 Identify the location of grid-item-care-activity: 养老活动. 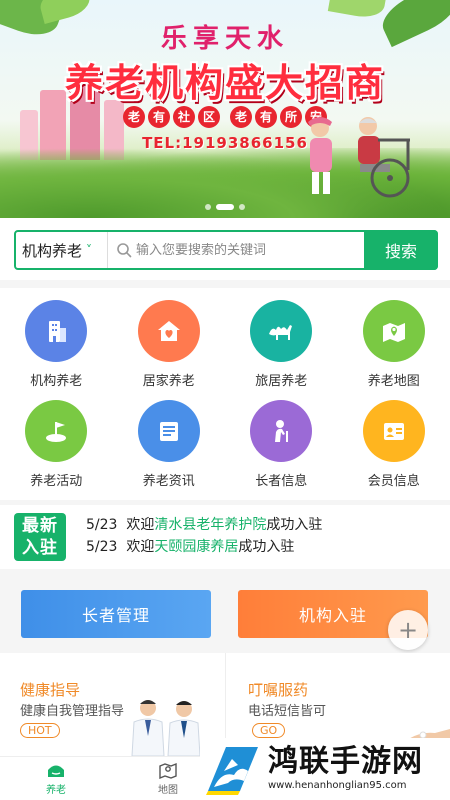
(56, 444).